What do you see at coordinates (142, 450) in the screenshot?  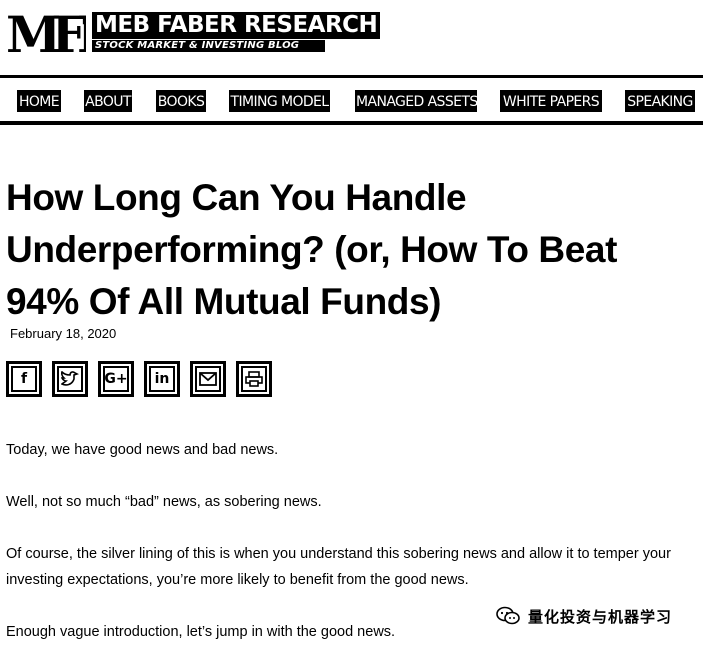 I see `article-paragraph: Today, we have good news and bad news.` at bounding box center [142, 450].